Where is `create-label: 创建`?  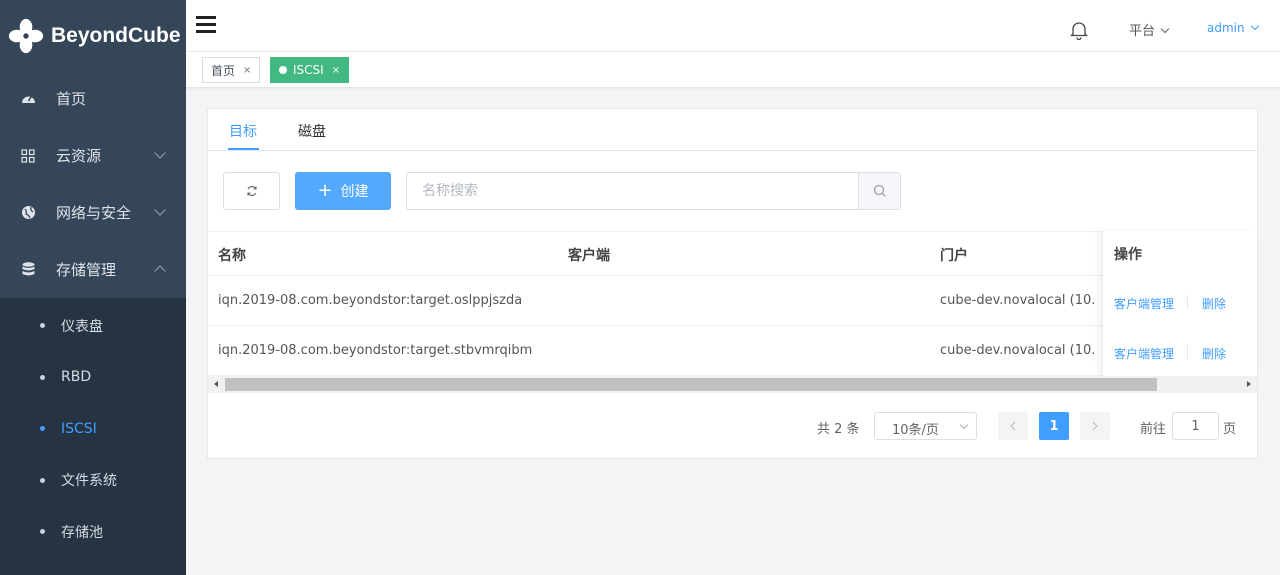 create-label: 创建 is located at coordinates (354, 192).